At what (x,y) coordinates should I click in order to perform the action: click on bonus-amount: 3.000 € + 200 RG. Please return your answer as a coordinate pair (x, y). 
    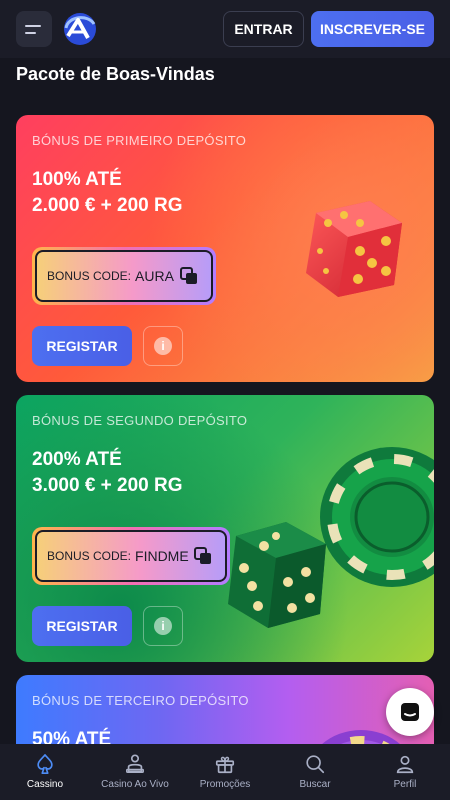
    Looking at the image, I should click on (107, 485).